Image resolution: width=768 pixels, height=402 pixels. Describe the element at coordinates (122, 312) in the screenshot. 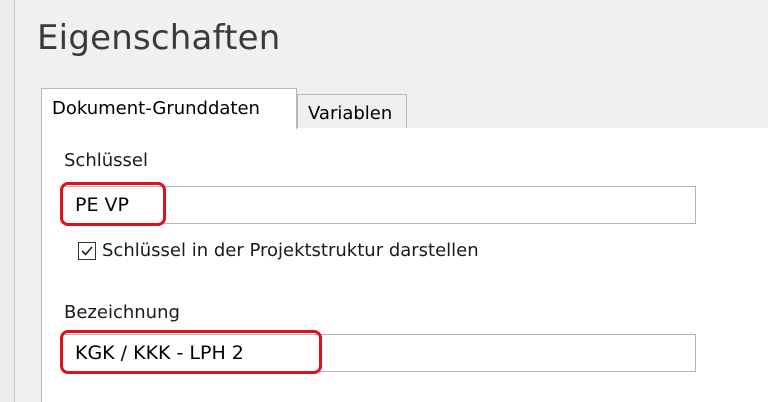

I see `name-label: Bezeichnung` at that location.